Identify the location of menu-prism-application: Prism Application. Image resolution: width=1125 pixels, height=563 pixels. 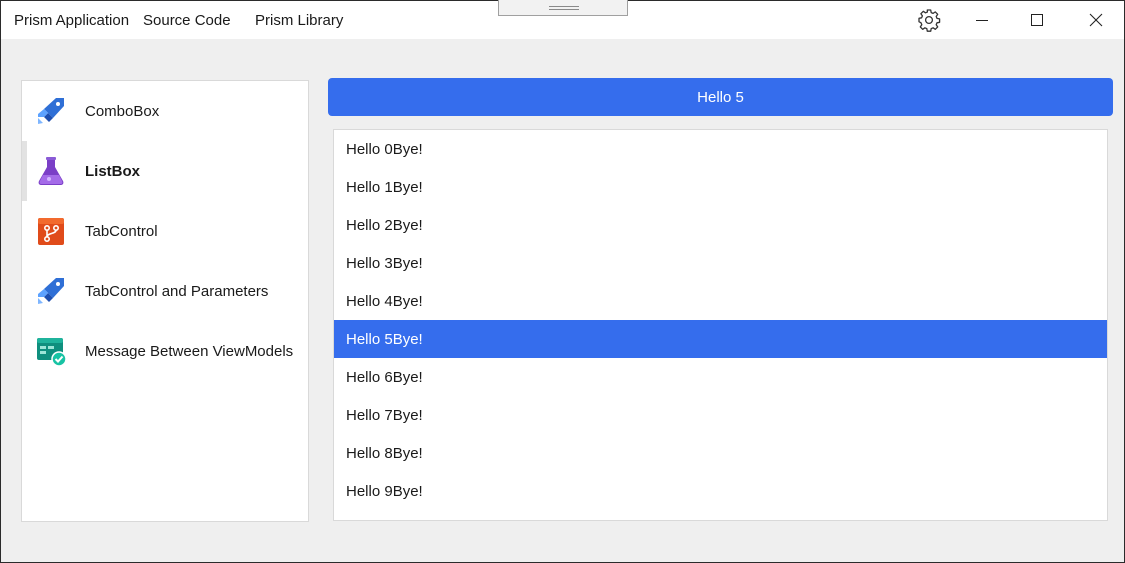
(71, 20).